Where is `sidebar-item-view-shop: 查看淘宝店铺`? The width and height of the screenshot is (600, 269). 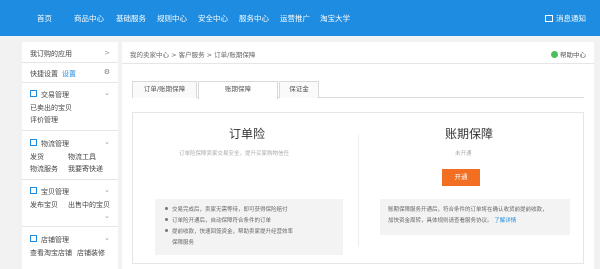 sidebar-item-view-shop: 查看淘宝店铺 is located at coordinates (51, 253).